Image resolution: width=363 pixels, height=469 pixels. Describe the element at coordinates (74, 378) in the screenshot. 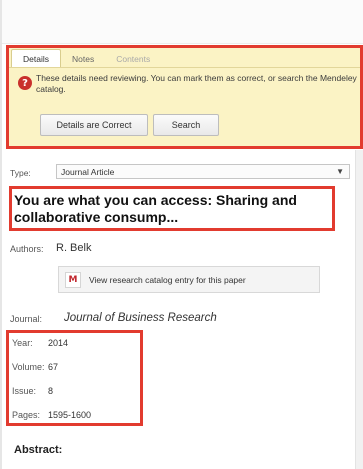

I see `highlight-box-metadata` at that location.